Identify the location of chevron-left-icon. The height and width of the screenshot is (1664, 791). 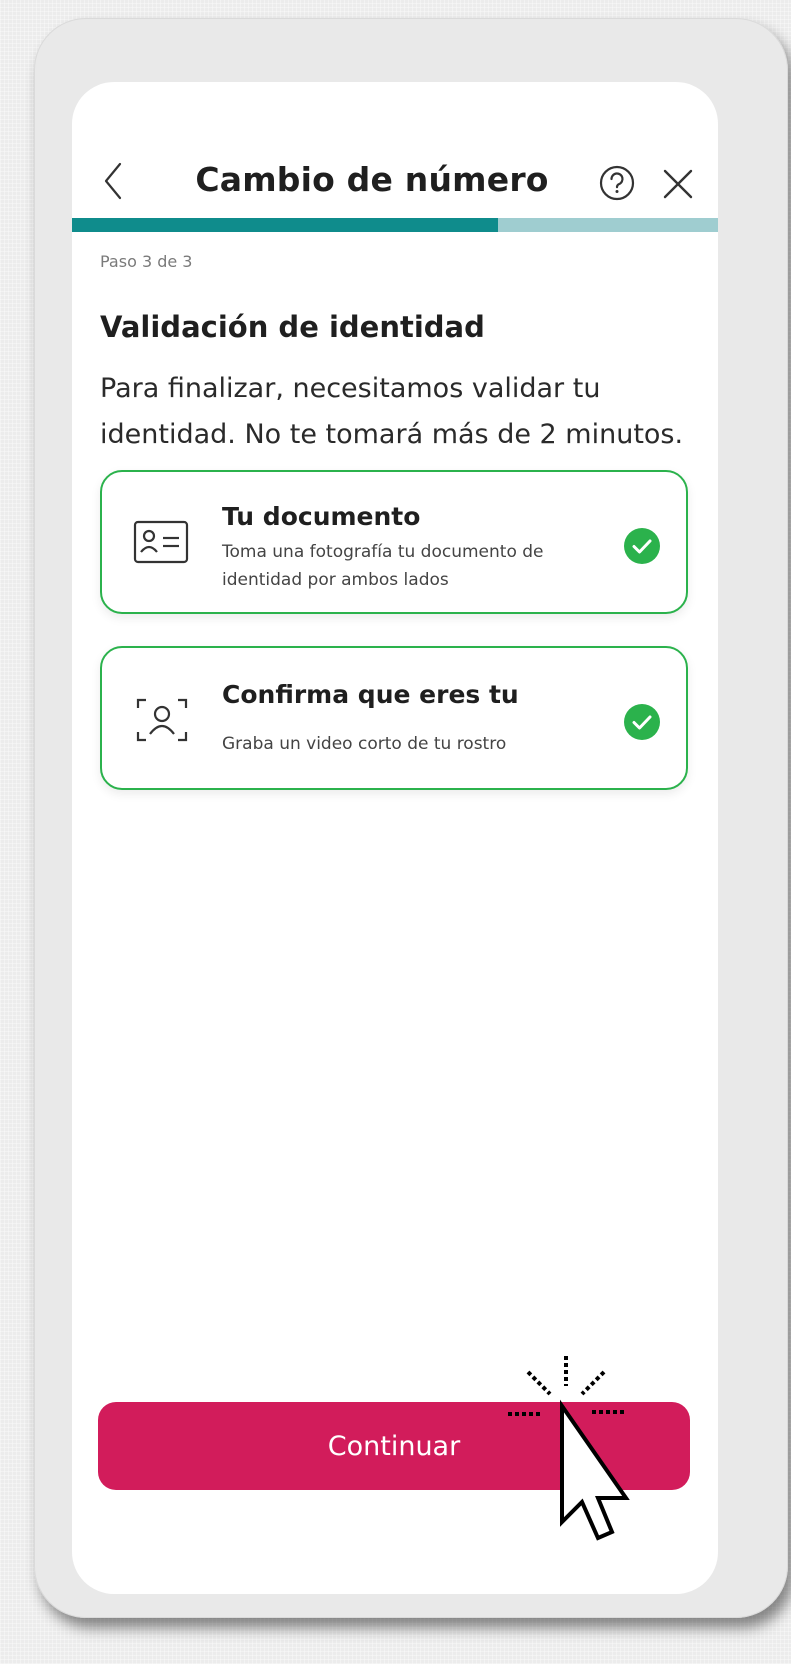
(113, 181).